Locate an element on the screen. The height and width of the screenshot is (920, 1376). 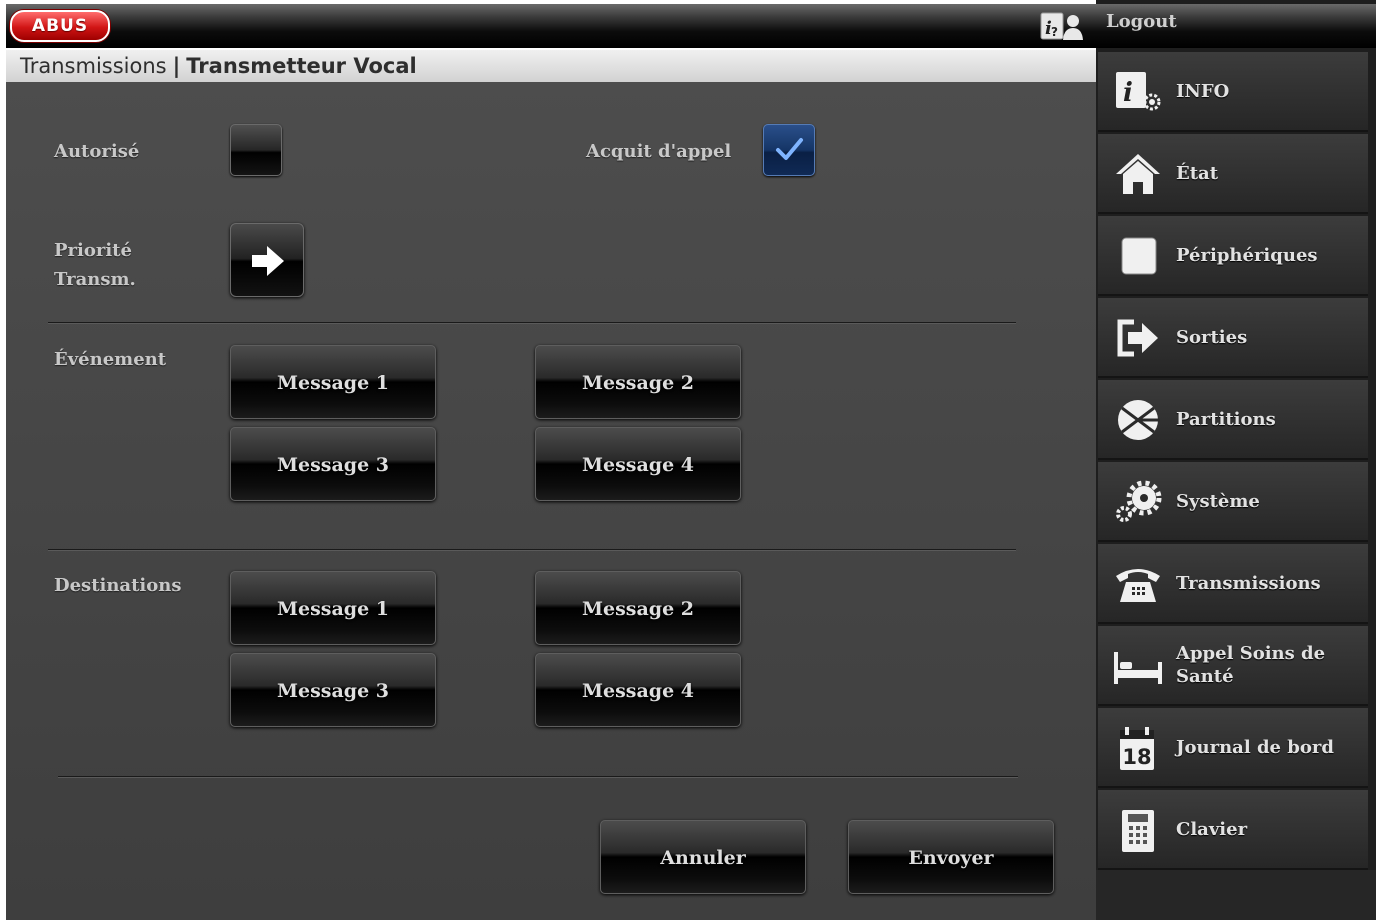
priorite-button is located at coordinates (267, 260).